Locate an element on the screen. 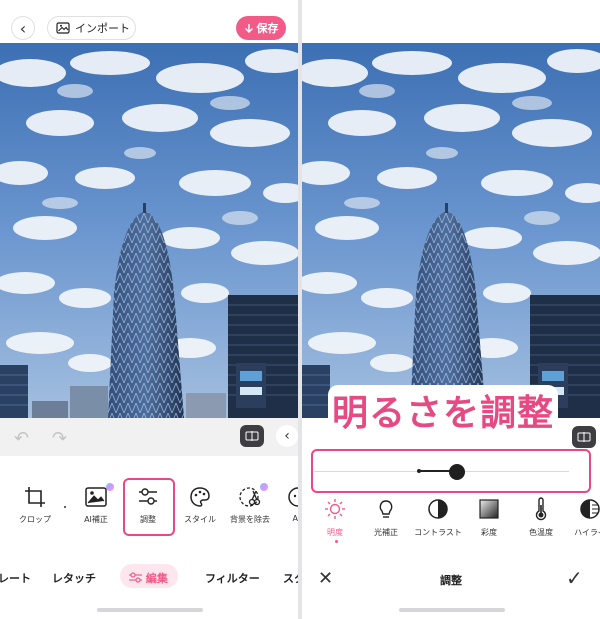 Image resolution: width=600 pixels, height=619 pixels. crop-icon is located at coordinates (35, 497).